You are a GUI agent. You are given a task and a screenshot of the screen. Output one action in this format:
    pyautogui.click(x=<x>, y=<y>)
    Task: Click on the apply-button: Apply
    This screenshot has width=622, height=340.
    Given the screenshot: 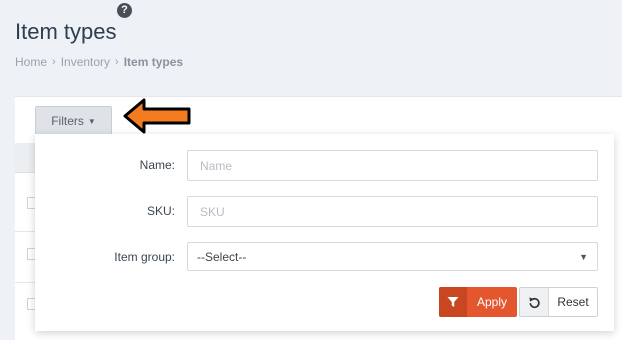 What is the action you would take?
    pyautogui.click(x=478, y=302)
    